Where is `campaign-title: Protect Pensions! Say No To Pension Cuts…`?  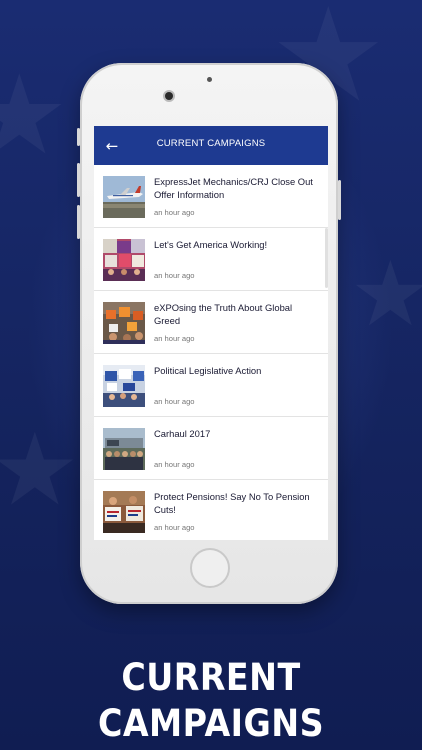 campaign-title: Protect Pensions! Say No To Pension Cuts… is located at coordinates (232, 503).